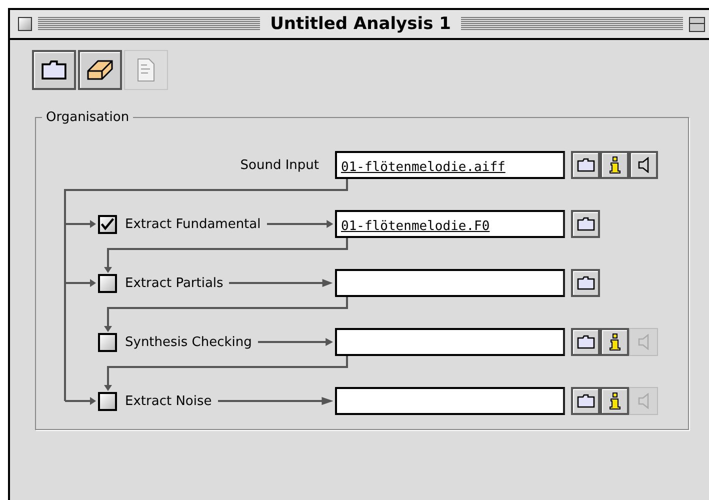 The height and width of the screenshot is (500, 709). Describe the element at coordinates (193, 224) in the screenshot. I see `checkbox-label: Extract Fundamental` at that location.